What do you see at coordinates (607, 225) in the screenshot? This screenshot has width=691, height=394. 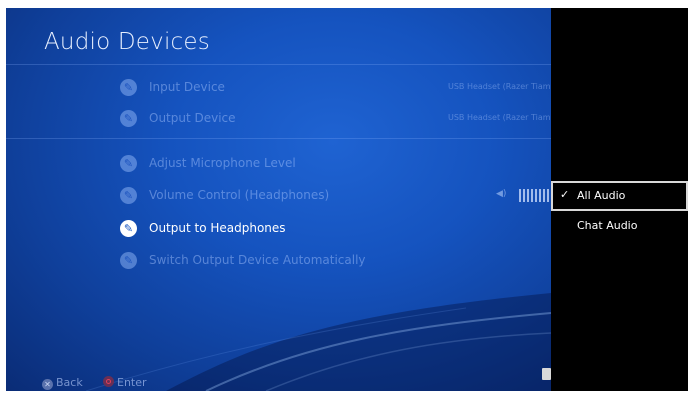 I see `option-label: Chat Audio` at bounding box center [607, 225].